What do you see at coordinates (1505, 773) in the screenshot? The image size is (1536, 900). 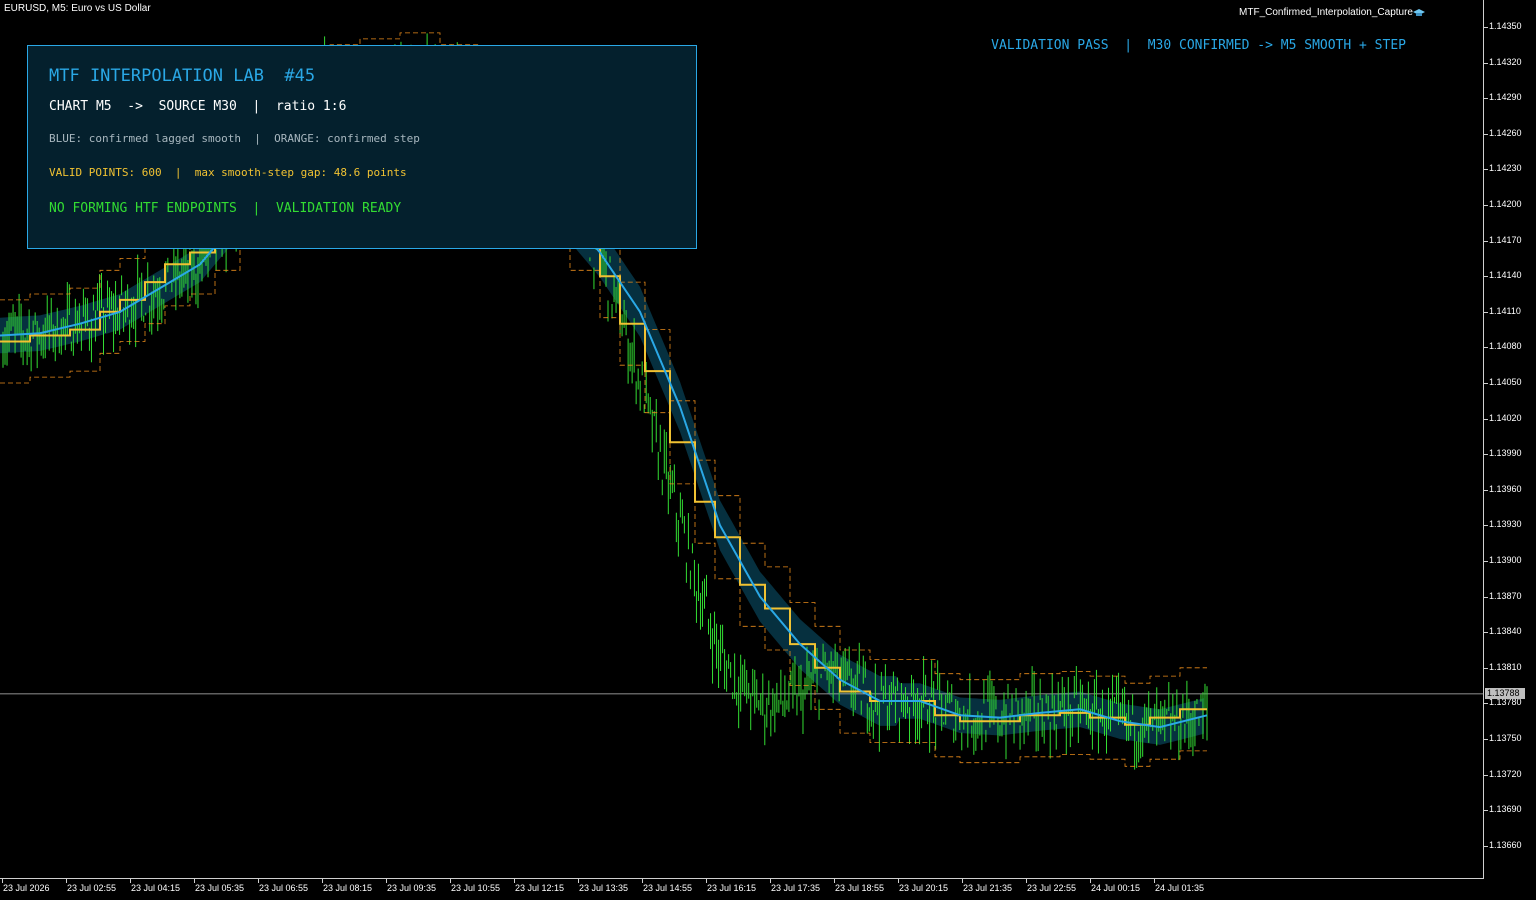 I see `price-tick-label: 1.13720` at bounding box center [1505, 773].